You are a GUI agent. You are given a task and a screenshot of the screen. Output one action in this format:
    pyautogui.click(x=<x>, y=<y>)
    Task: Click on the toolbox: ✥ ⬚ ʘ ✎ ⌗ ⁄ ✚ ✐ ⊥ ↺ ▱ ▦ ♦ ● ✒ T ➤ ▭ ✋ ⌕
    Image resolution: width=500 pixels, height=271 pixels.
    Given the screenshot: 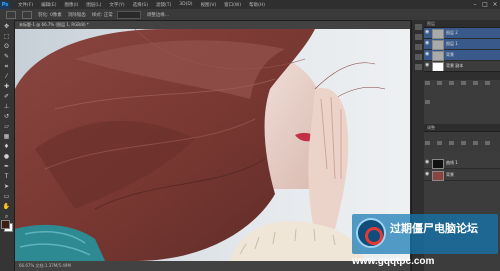 What is the action you would take?
    pyautogui.click(x=7, y=145)
    